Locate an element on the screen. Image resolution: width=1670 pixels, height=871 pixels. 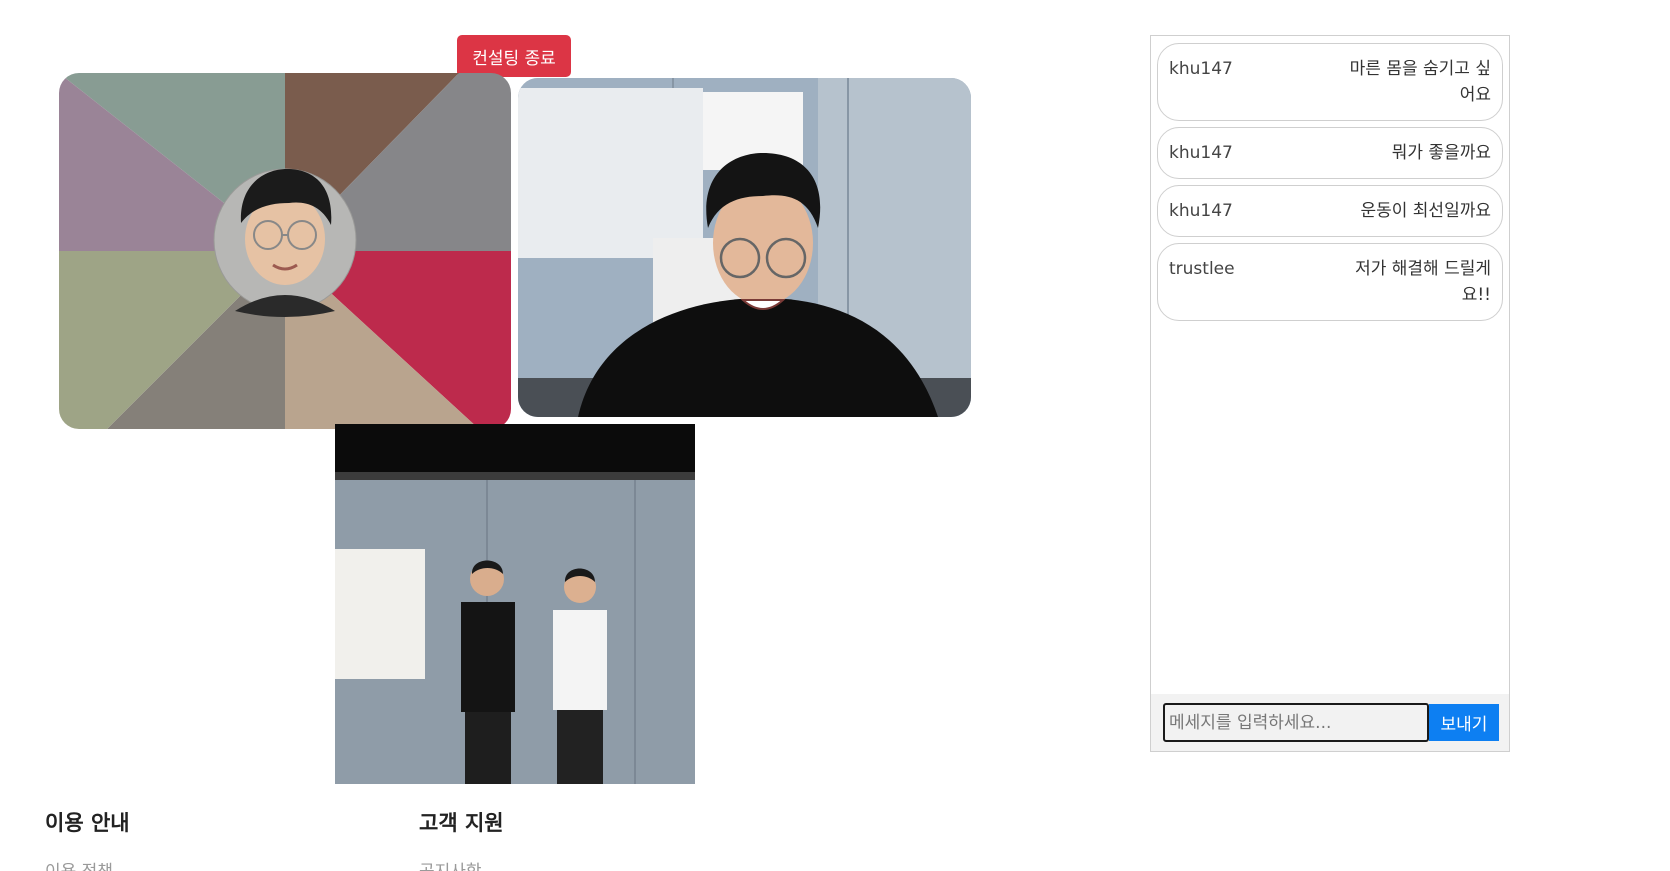
chat-message-text: 마른 몸을 숨기고 싶어요 is located at coordinates (1420, 82).